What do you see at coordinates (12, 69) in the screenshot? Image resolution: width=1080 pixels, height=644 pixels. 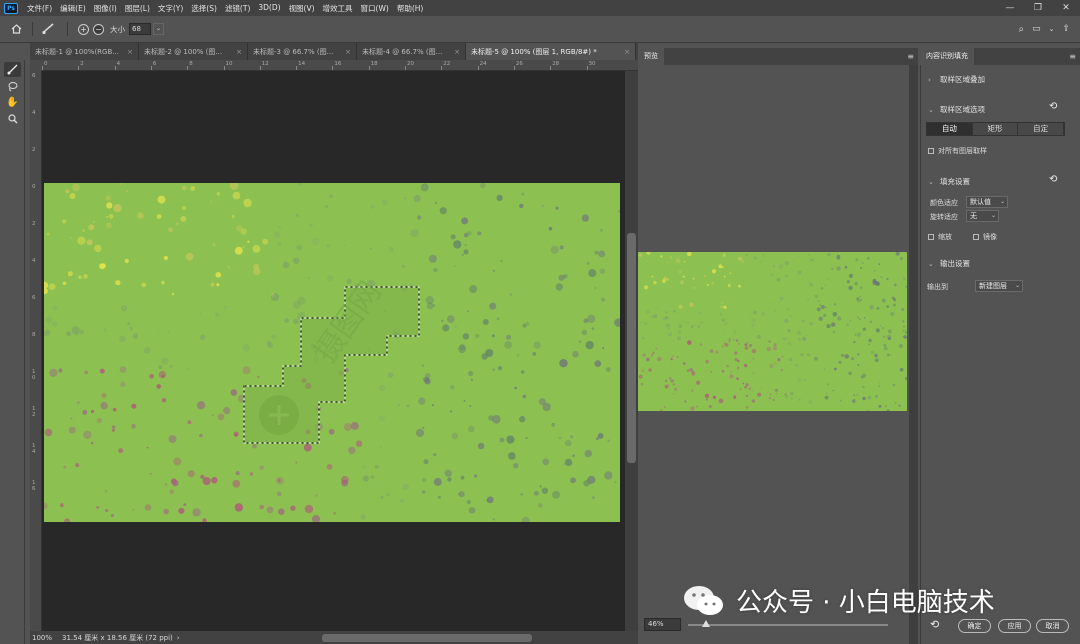 I see `sampling-brush-tool-icon` at bounding box center [12, 69].